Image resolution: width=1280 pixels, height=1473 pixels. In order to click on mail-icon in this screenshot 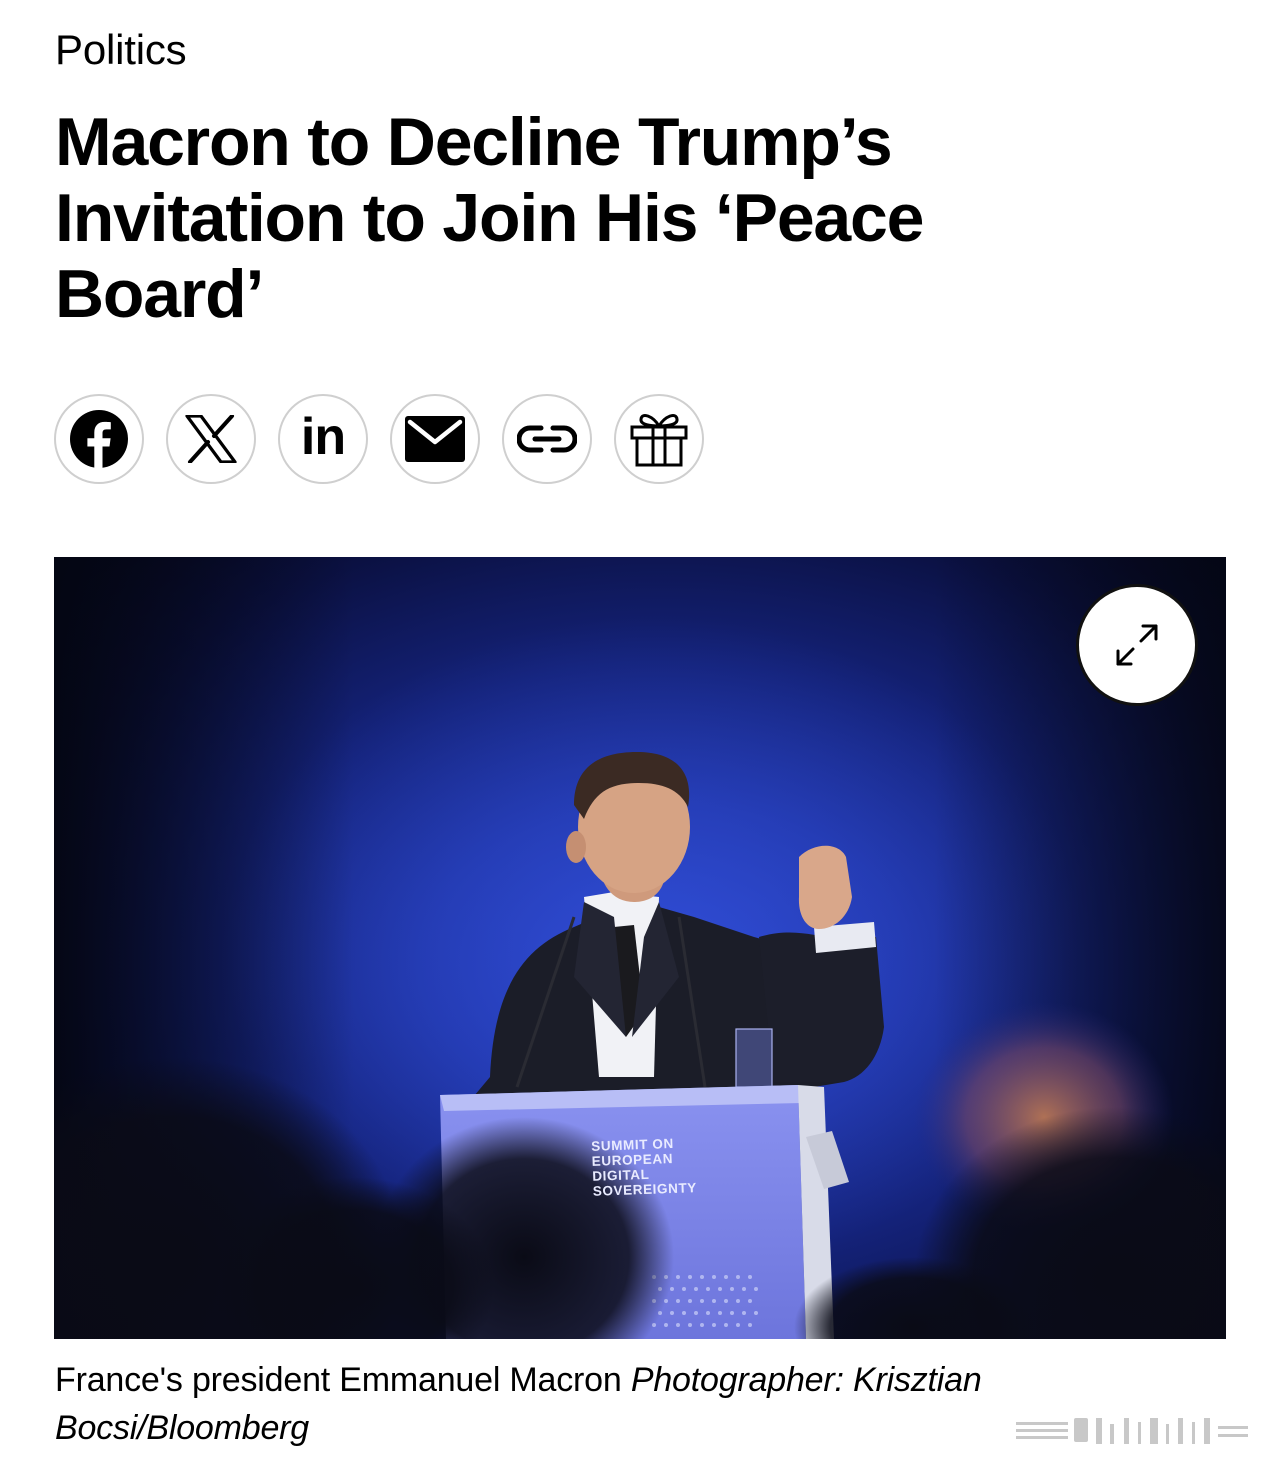, I will do `click(435, 439)`.